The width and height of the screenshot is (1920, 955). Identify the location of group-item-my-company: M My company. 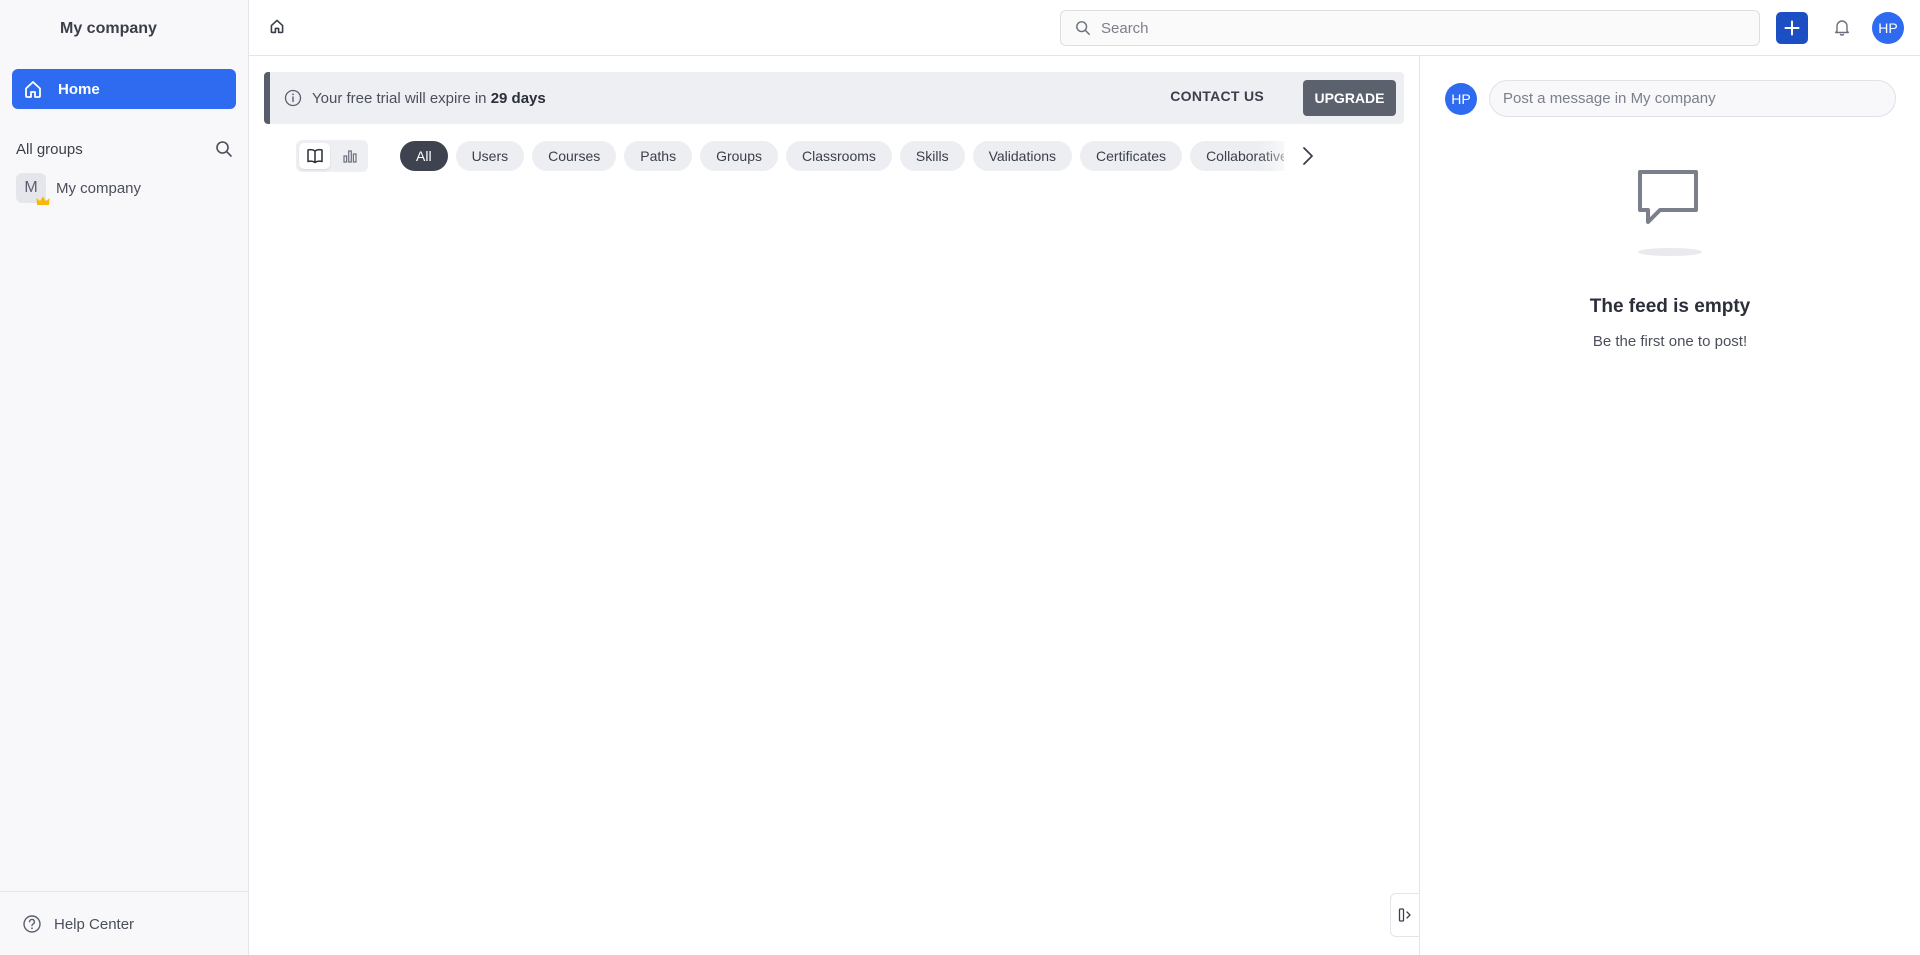
(79, 189).